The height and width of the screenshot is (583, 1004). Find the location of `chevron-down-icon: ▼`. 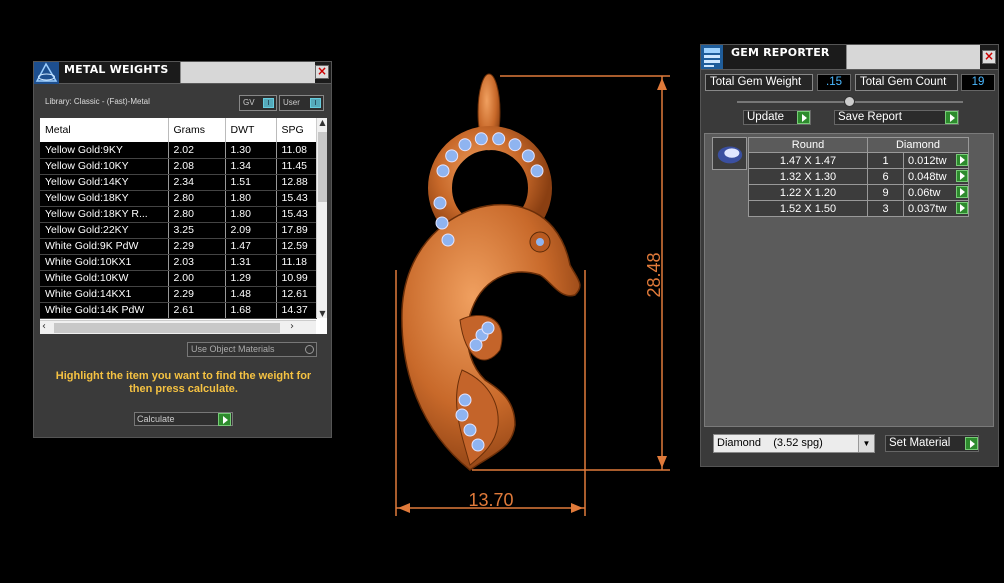

chevron-down-icon: ▼ is located at coordinates (866, 443).